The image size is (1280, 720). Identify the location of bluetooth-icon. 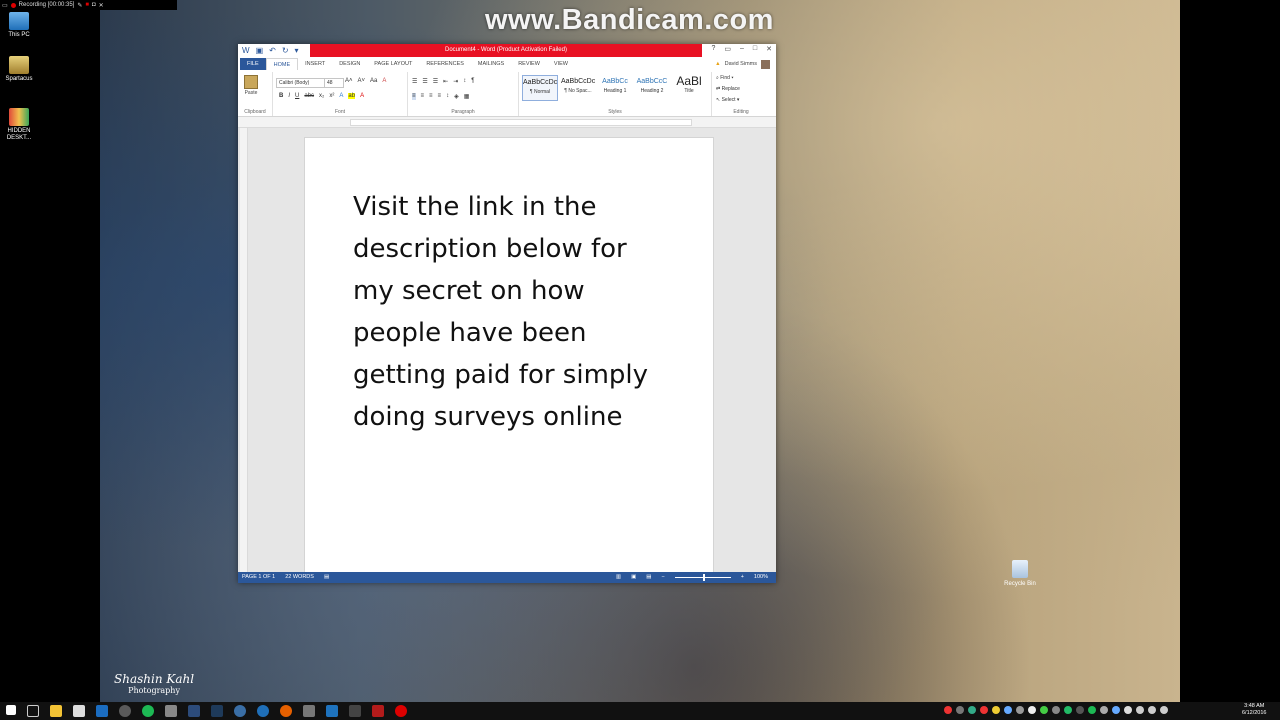
(1116, 710).